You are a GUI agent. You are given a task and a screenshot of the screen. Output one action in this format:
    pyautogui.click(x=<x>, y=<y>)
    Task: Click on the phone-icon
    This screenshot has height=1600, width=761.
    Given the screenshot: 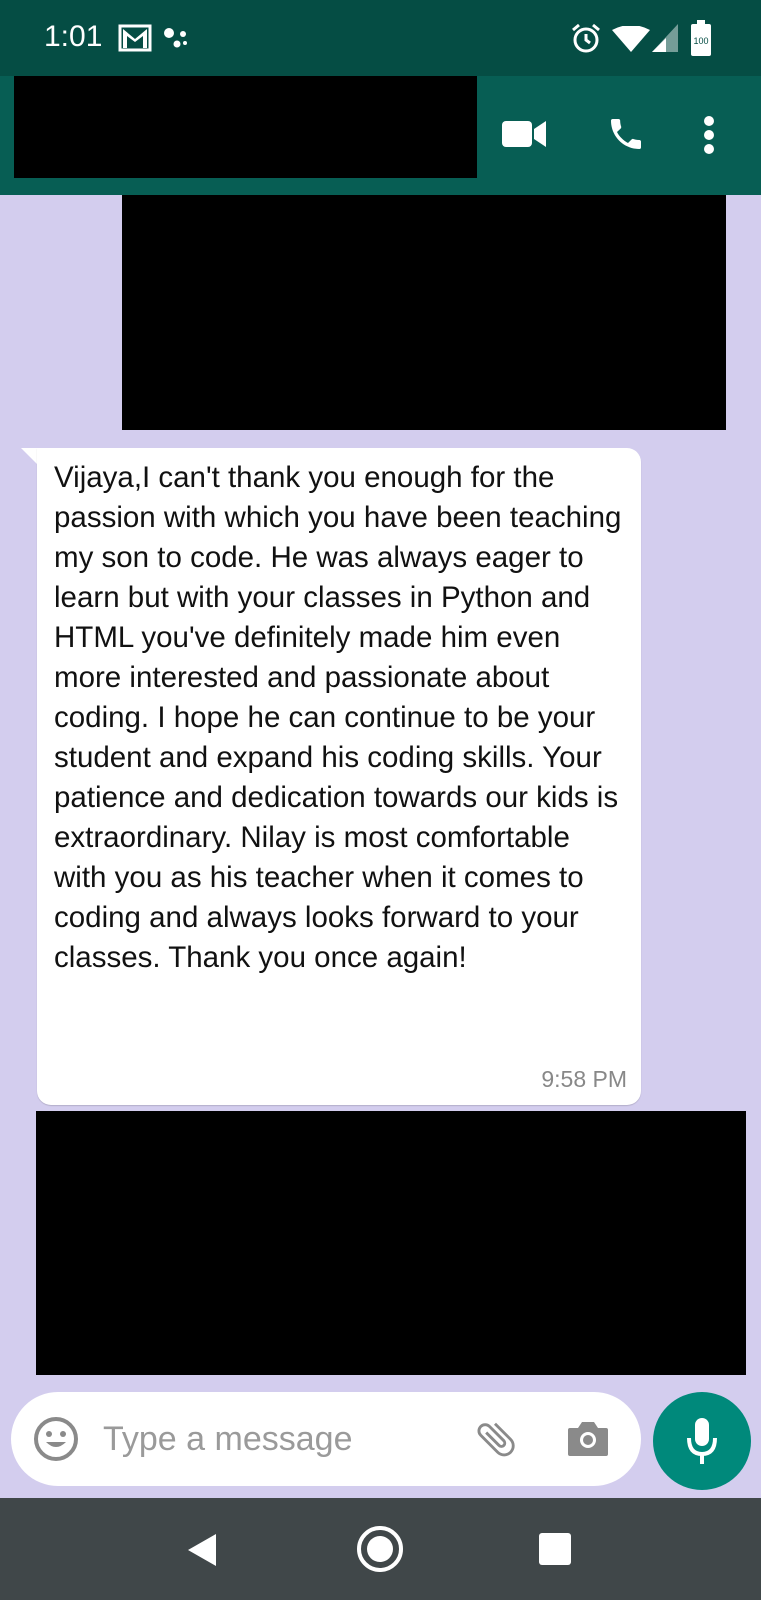 What is the action you would take?
    pyautogui.click(x=626, y=134)
    